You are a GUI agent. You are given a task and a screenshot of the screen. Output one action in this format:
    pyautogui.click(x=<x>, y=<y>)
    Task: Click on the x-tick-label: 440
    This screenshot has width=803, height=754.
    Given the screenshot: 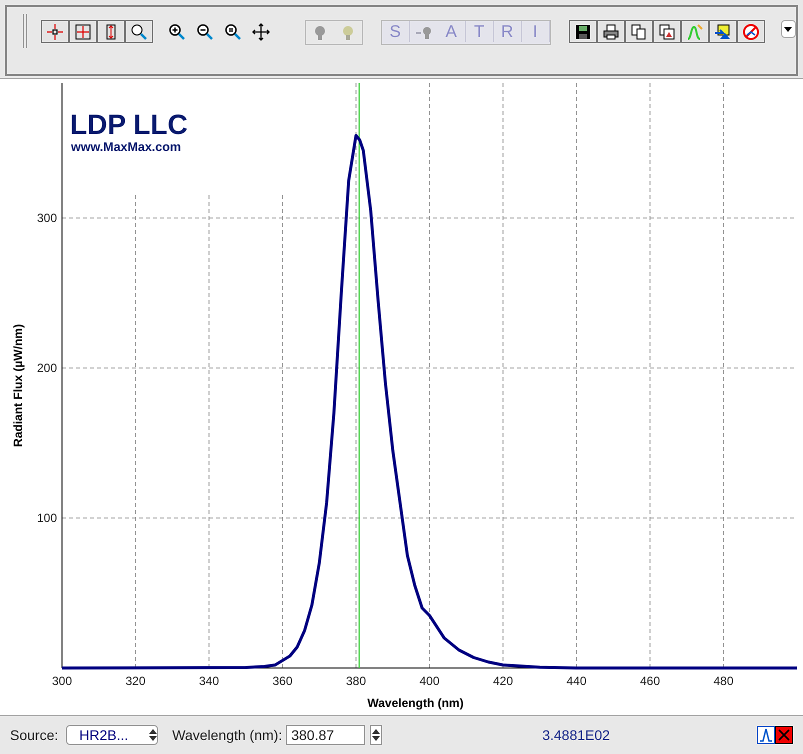 What is the action you would take?
    pyautogui.click(x=576, y=681)
    